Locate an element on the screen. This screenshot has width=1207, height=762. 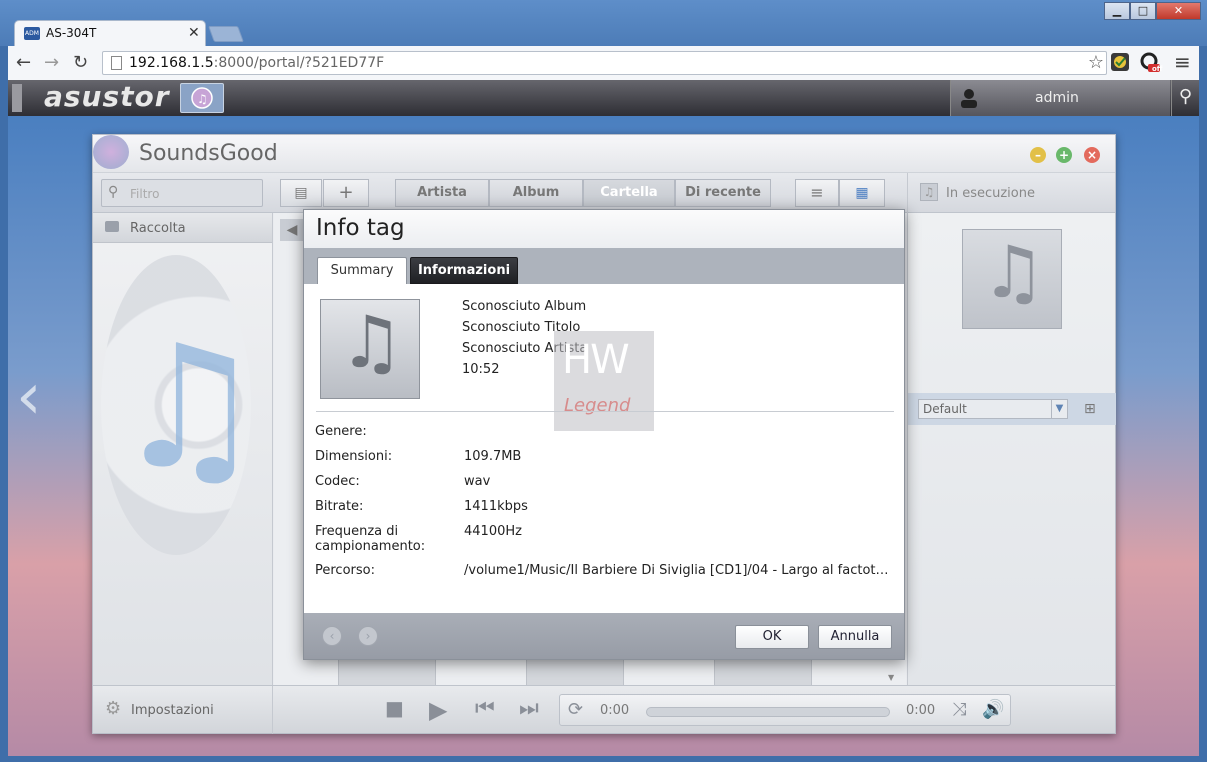
sidebar-item-label: Raccolta is located at coordinates (158, 228).